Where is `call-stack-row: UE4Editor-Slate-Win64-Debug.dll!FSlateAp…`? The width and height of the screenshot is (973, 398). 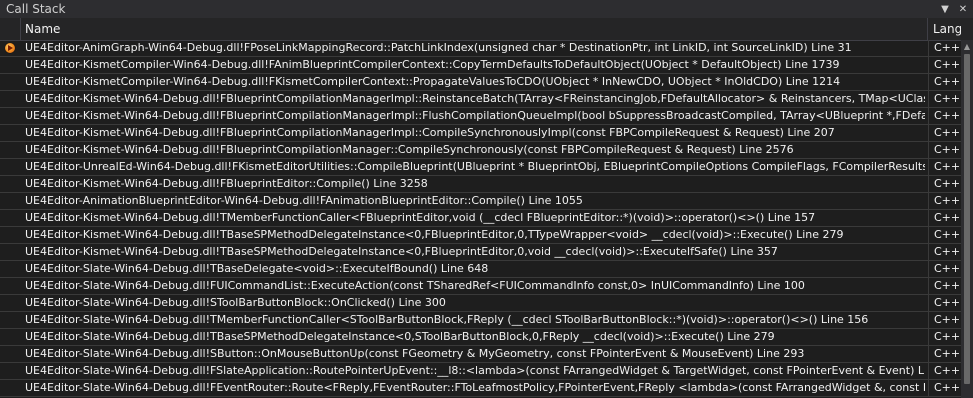 call-stack-row: UE4Editor-Slate-Win64-Debug.dll!FSlateAp… is located at coordinates (480, 371).